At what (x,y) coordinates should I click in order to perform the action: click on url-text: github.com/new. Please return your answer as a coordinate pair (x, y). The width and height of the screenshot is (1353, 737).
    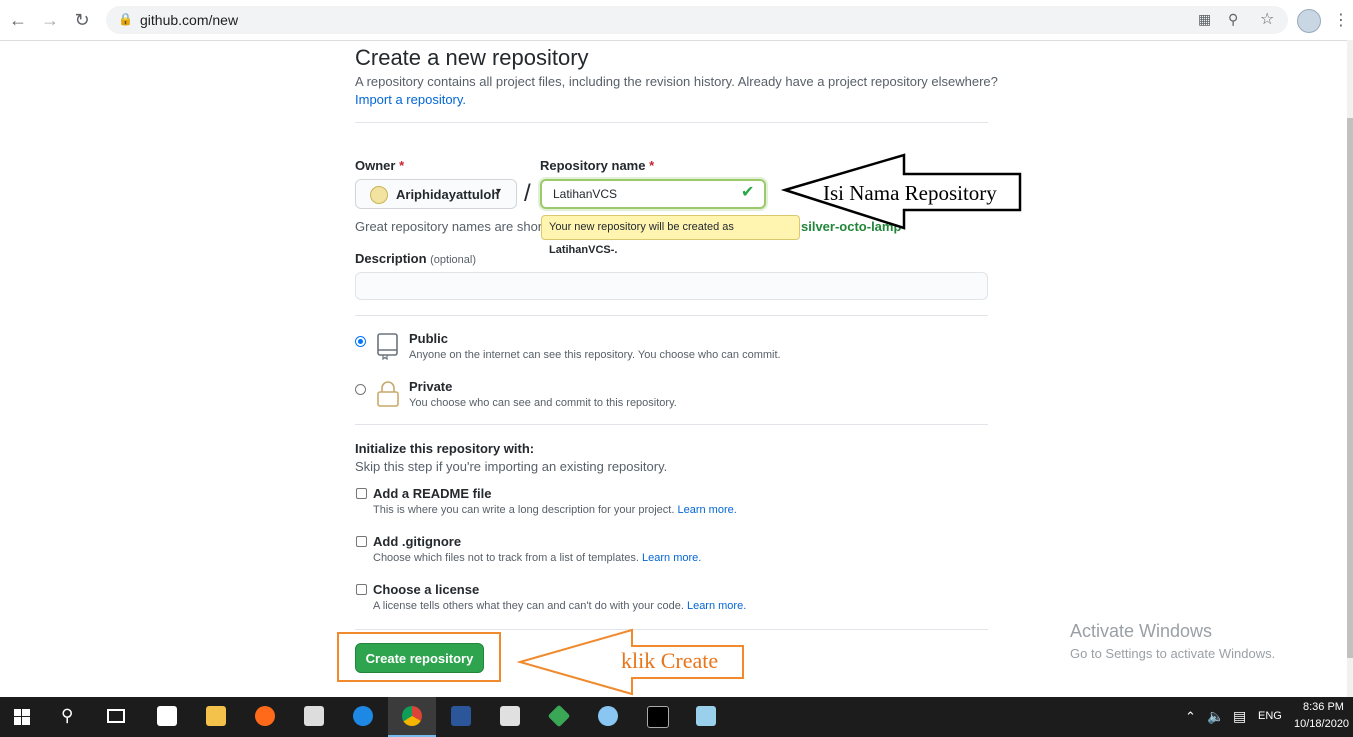
    Looking at the image, I should click on (189, 20).